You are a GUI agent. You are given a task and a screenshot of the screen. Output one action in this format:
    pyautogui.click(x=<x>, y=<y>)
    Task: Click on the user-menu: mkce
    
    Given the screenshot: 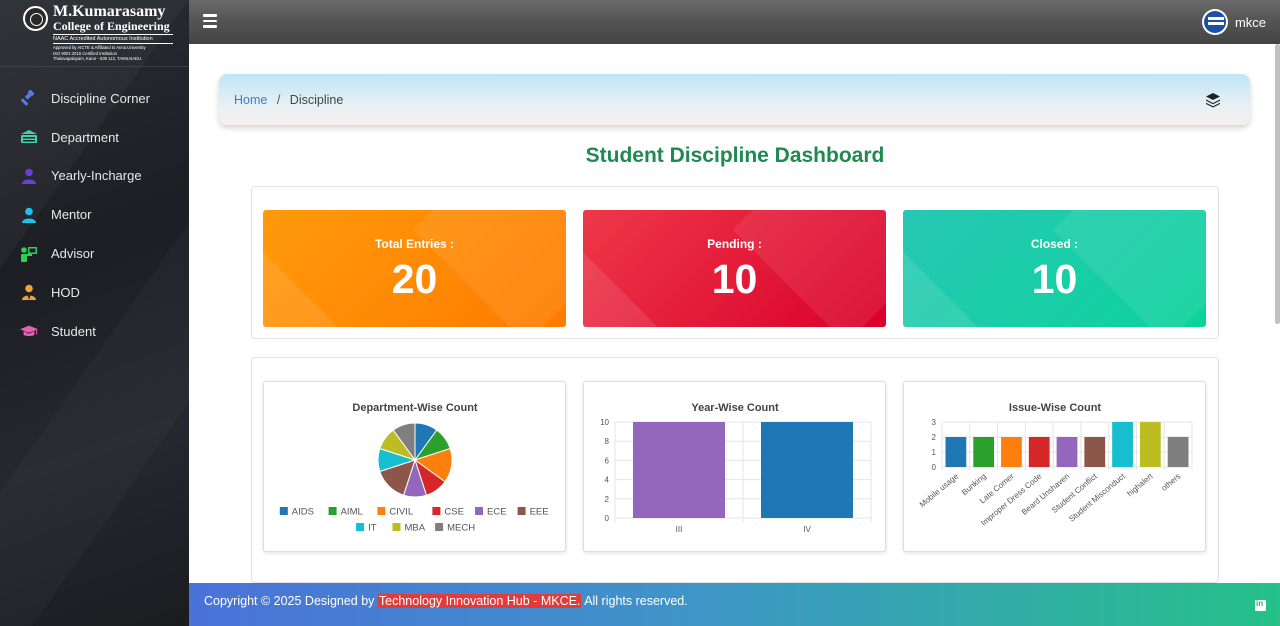 What is the action you would take?
    pyautogui.click(x=1233, y=22)
    